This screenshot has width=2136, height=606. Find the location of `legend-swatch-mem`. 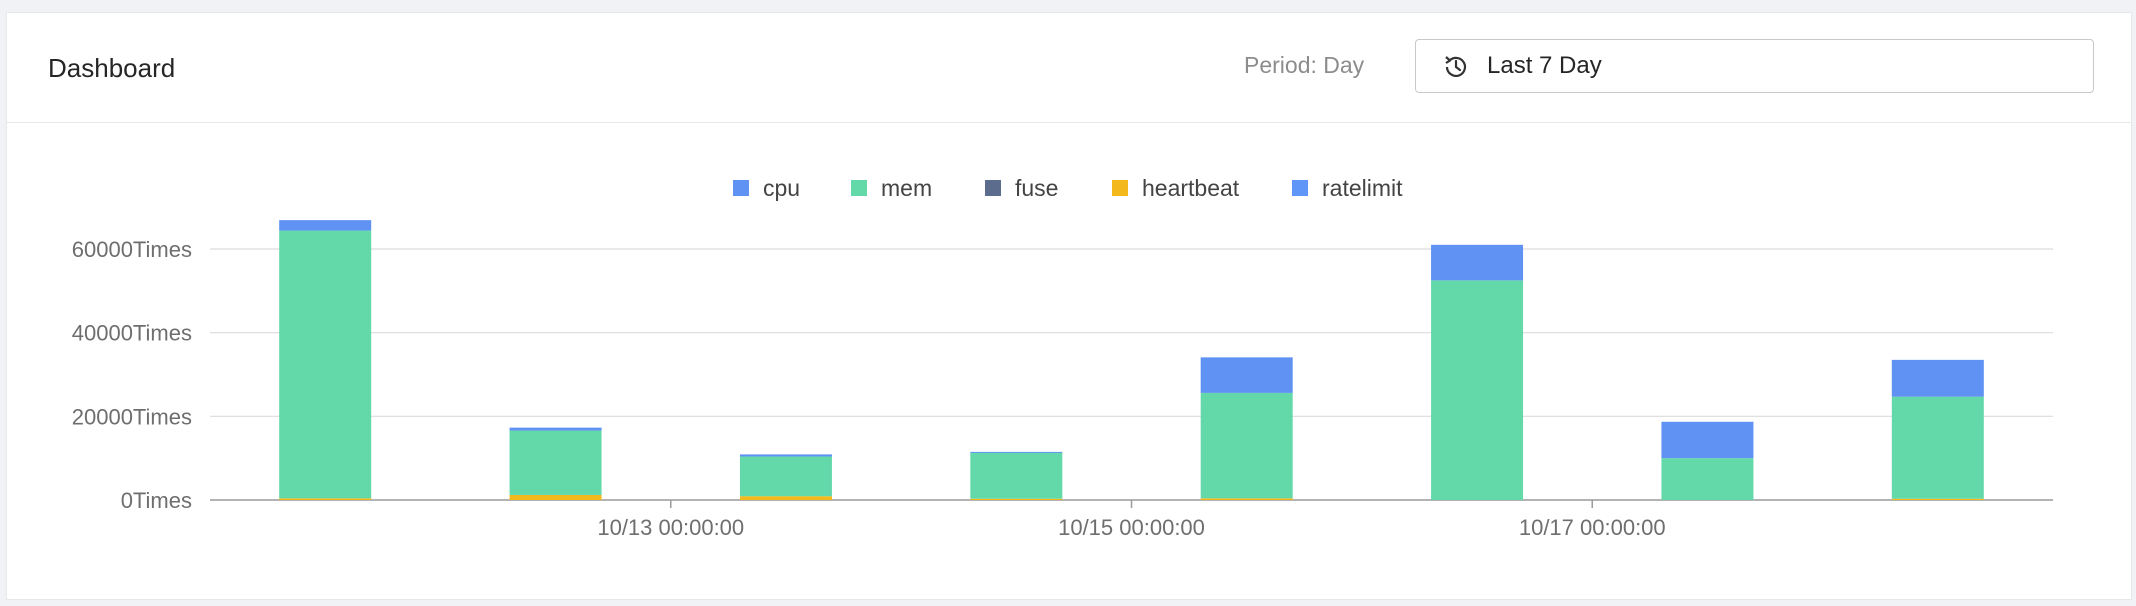

legend-swatch-mem is located at coordinates (859, 188).